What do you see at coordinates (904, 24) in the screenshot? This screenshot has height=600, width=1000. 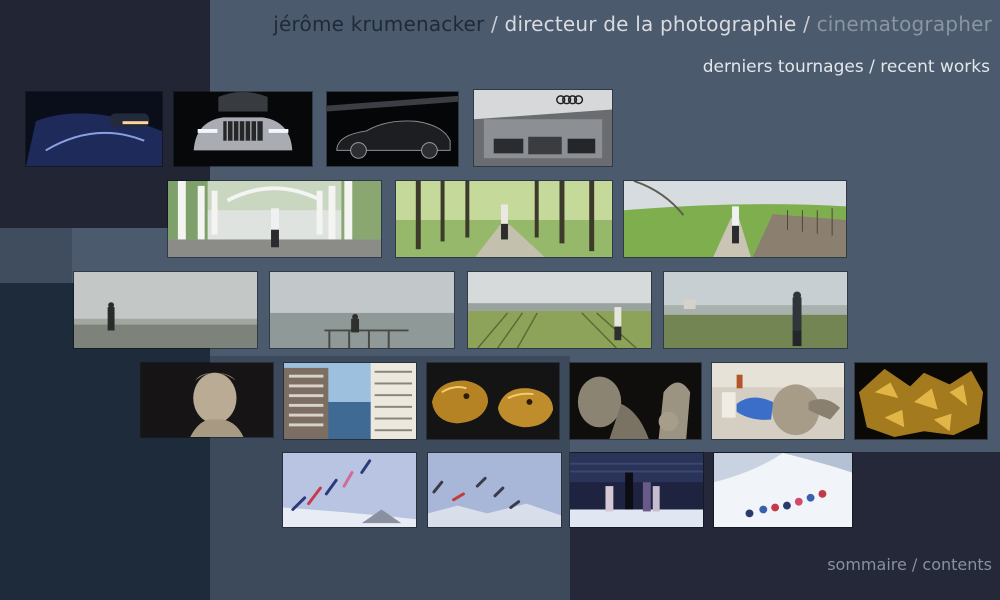 I see `title-role-en: cinematographer` at bounding box center [904, 24].